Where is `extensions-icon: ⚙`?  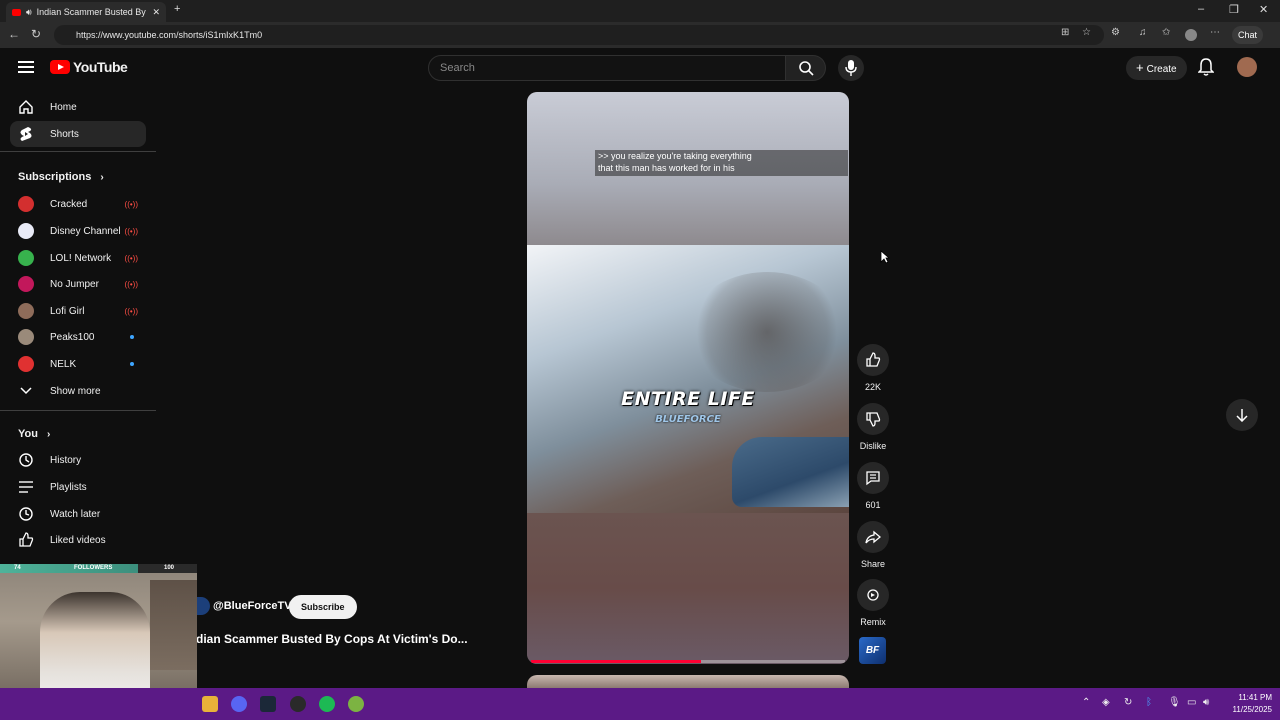 extensions-icon: ⚙ is located at coordinates (1115, 32).